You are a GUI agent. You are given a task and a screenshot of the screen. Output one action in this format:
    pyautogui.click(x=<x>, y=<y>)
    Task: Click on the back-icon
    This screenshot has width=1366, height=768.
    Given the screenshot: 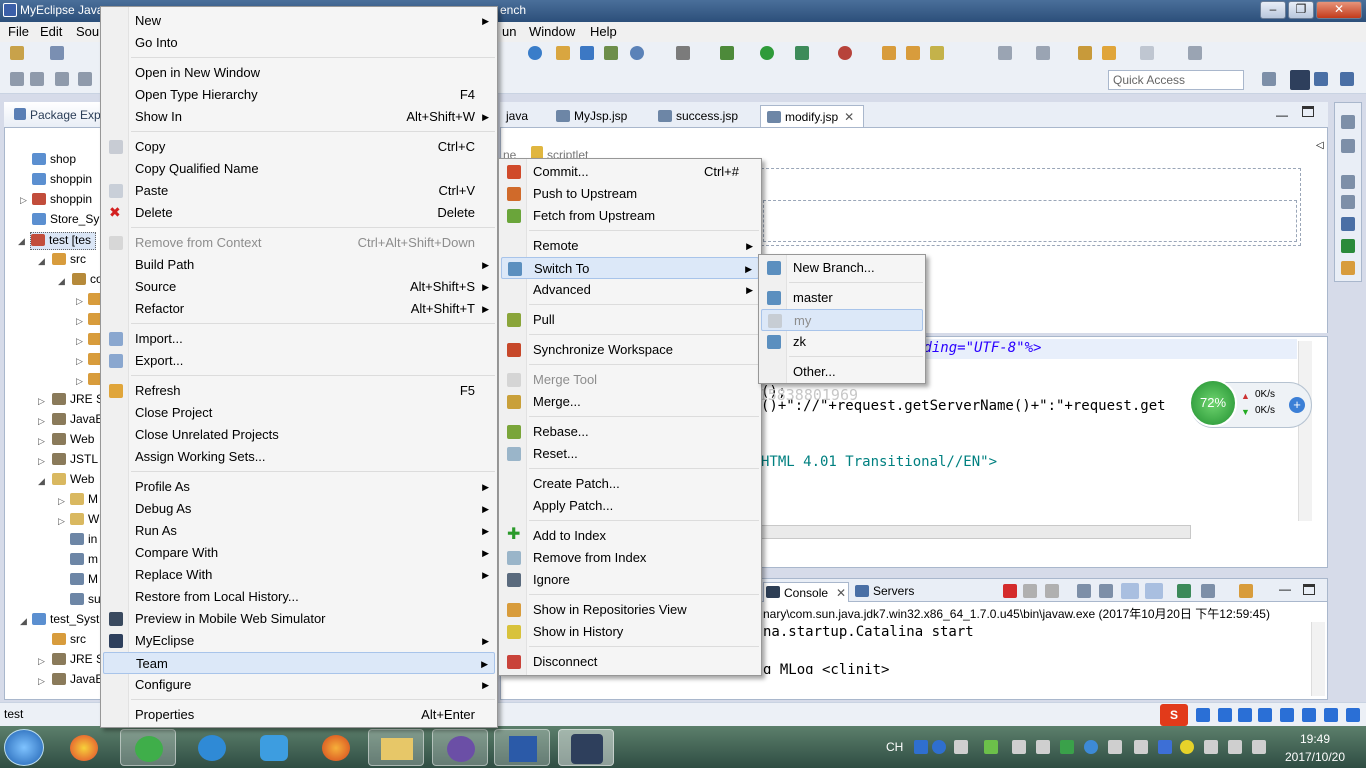 What is the action you would take?
    pyautogui.click(x=1109, y=53)
    